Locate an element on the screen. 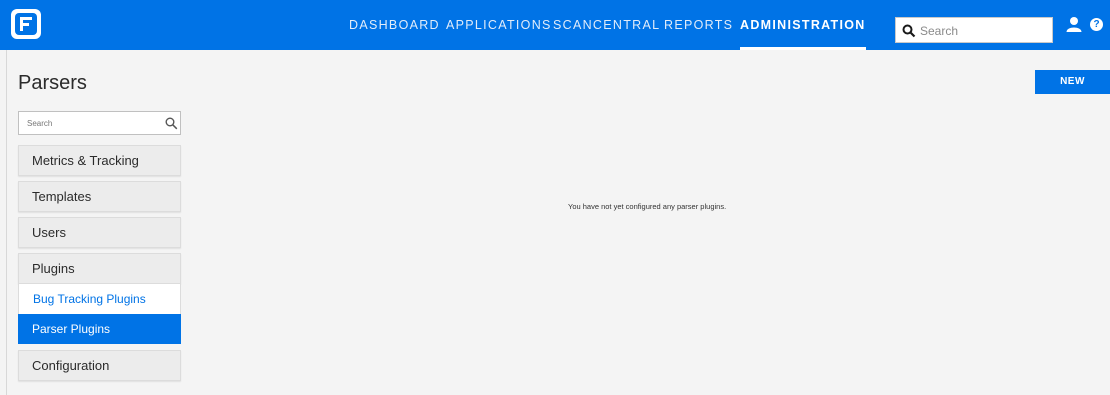 This screenshot has width=1110, height=395. nav-reports: REPORTS is located at coordinates (698, 25).